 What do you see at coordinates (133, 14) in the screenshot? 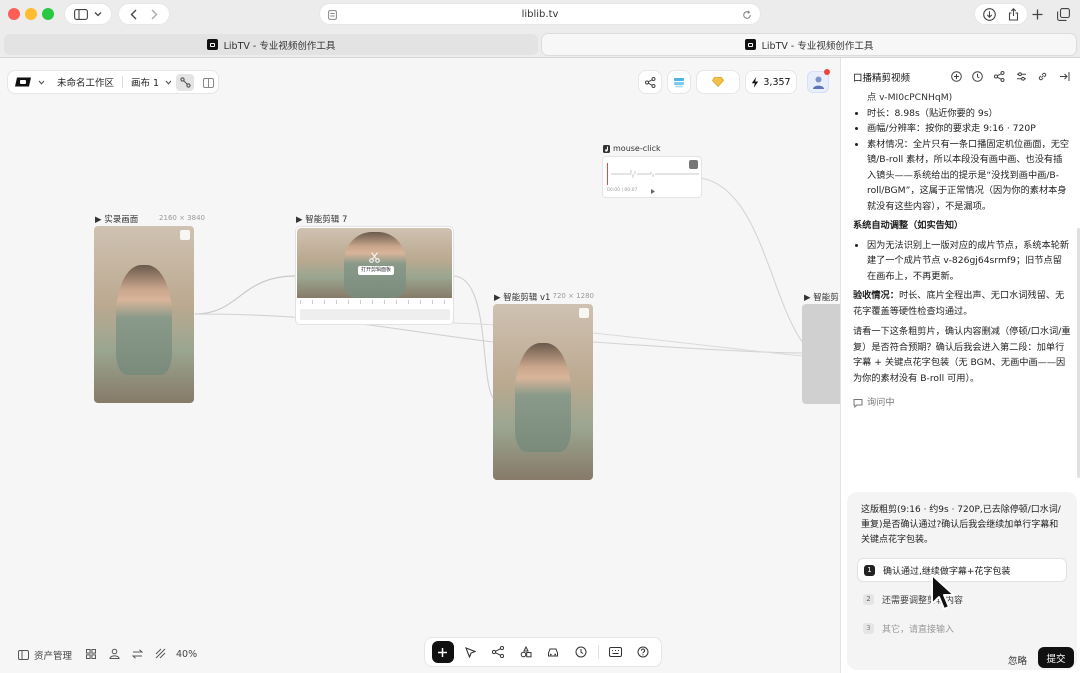
I see `back-icon` at bounding box center [133, 14].